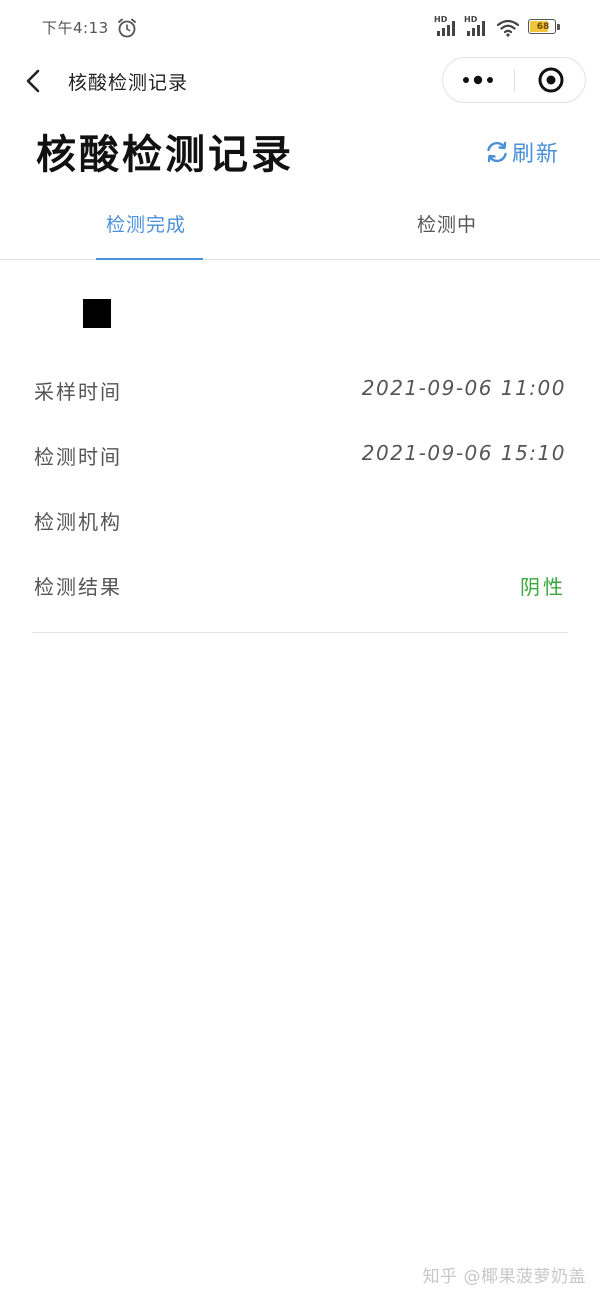 The width and height of the screenshot is (600, 1300). I want to click on sampling-time-value: 2021-09-06 11:00, so click(463, 388).